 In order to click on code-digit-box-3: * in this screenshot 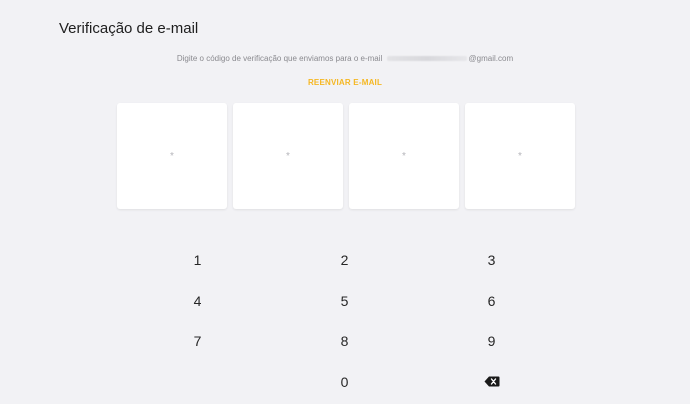, I will do `click(404, 156)`.